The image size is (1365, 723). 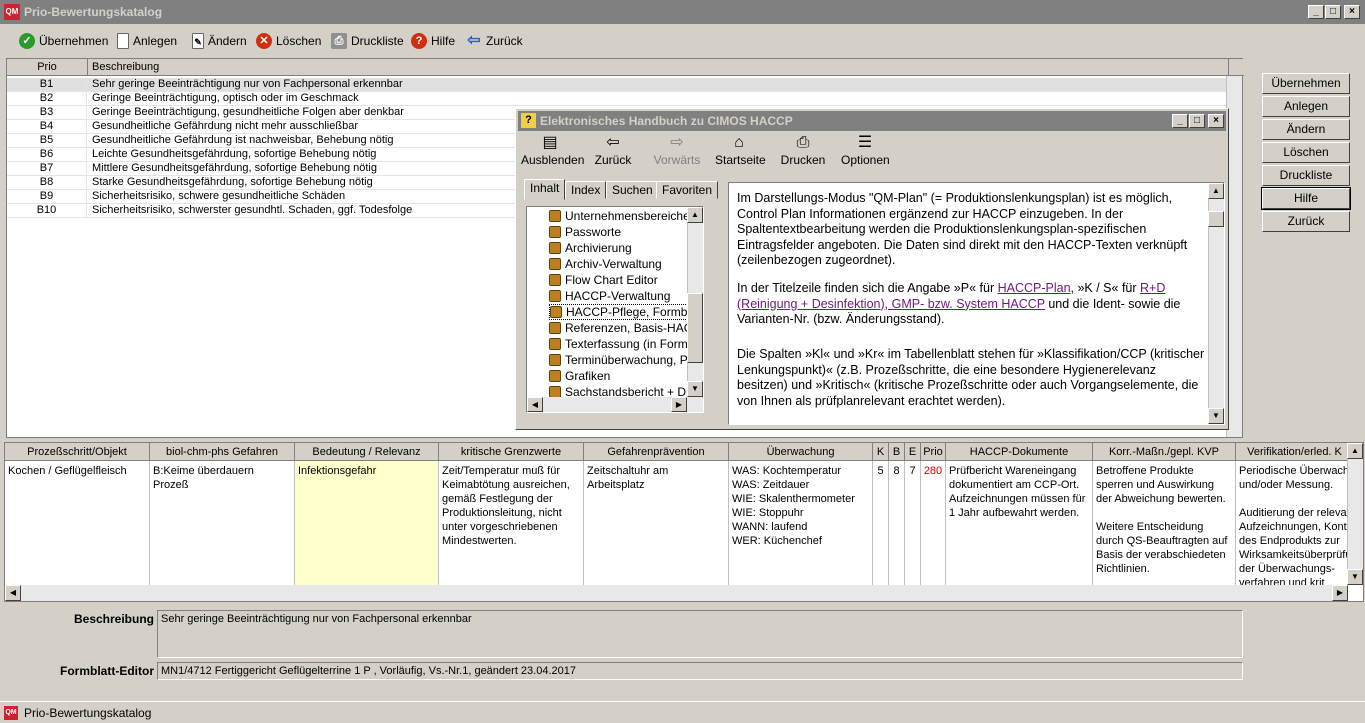 What do you see at coordinates (1197, 121) in the screenshot?
I see `help-maximize-button: □` at bounding box center [1197, 121].